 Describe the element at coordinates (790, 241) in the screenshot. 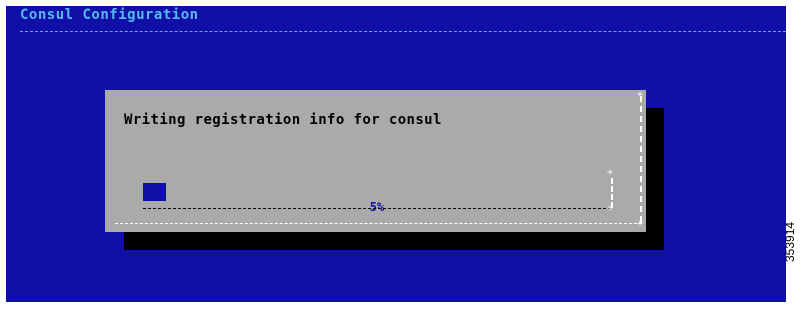

I see `figure-id-label: 353914` at that location.